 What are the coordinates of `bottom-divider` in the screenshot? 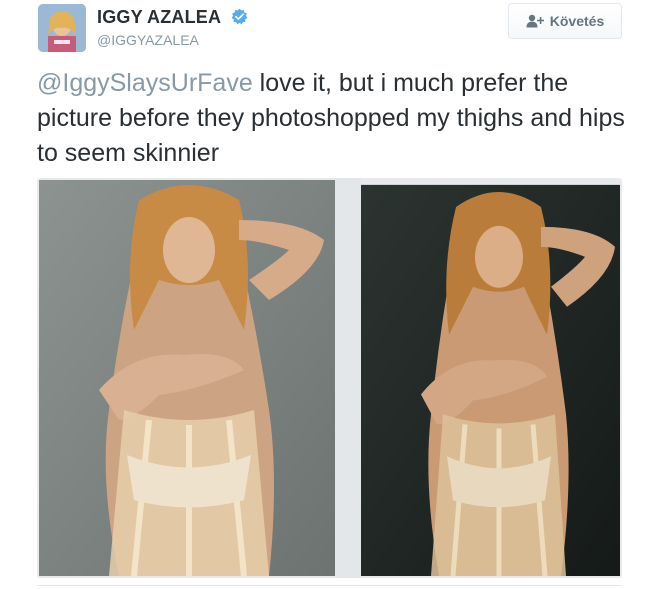 It's located at (329, 585).